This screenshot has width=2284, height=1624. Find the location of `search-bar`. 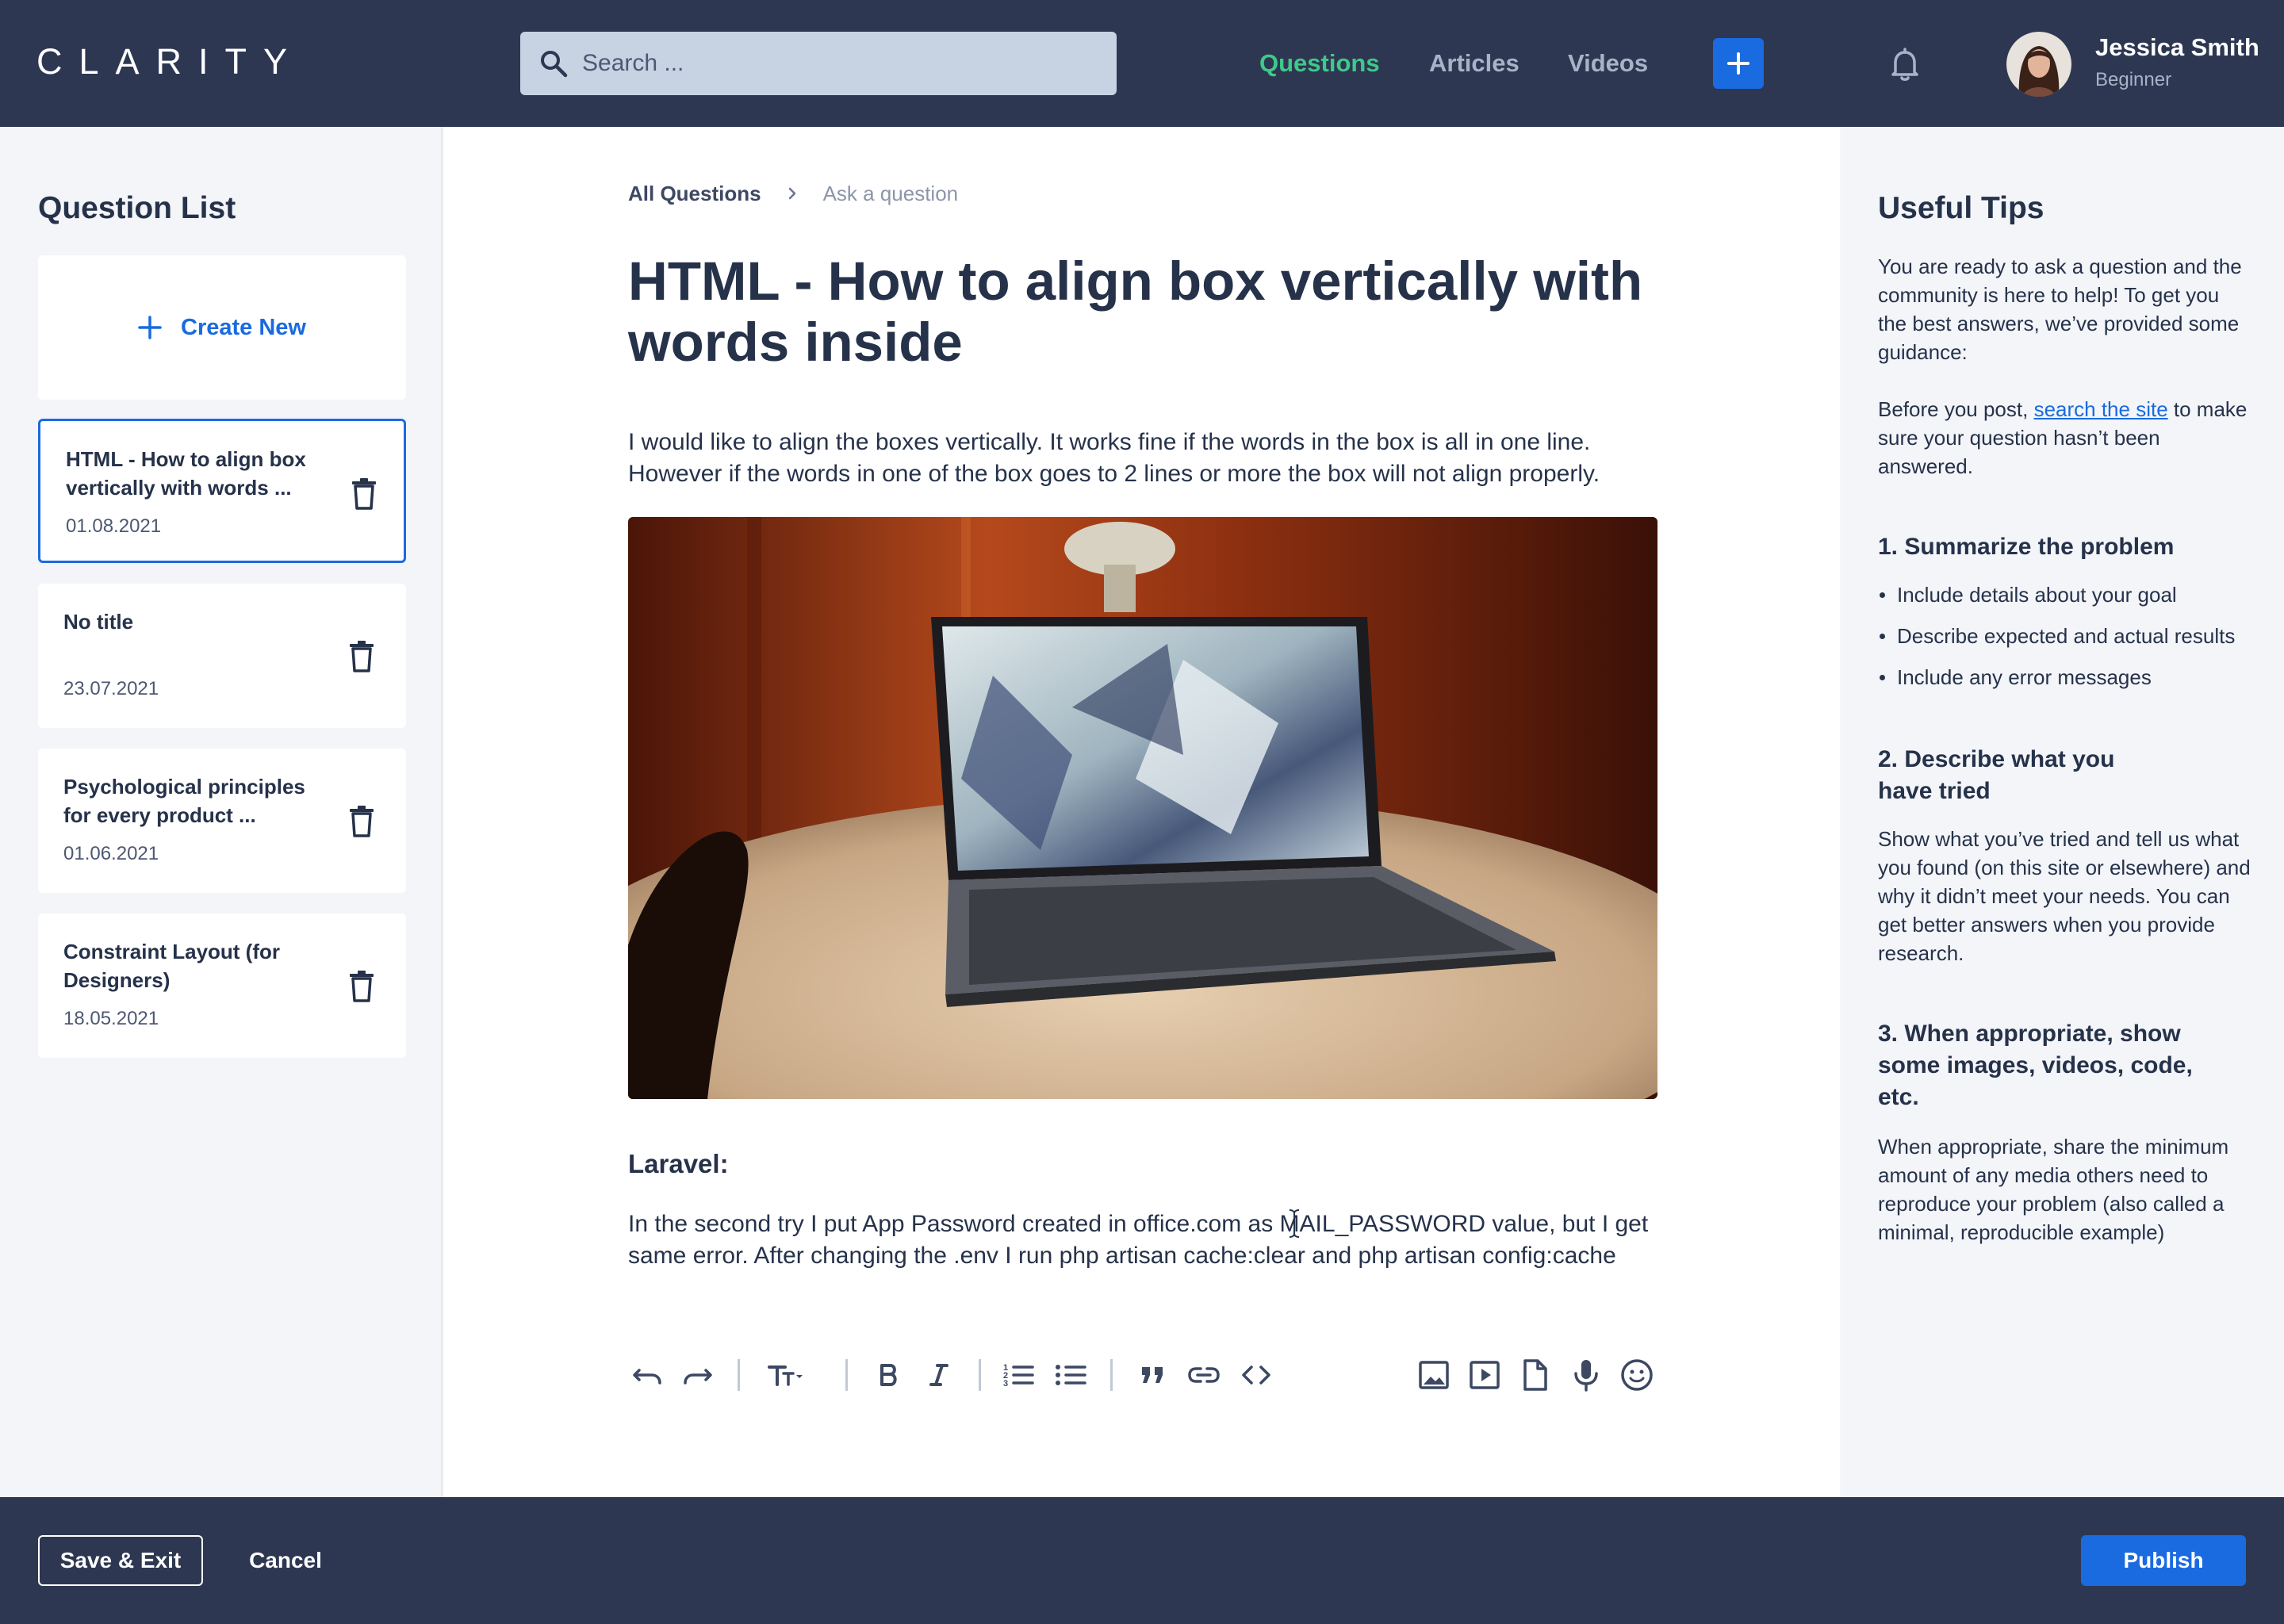

search-bar is located at coordinates (818, 63).